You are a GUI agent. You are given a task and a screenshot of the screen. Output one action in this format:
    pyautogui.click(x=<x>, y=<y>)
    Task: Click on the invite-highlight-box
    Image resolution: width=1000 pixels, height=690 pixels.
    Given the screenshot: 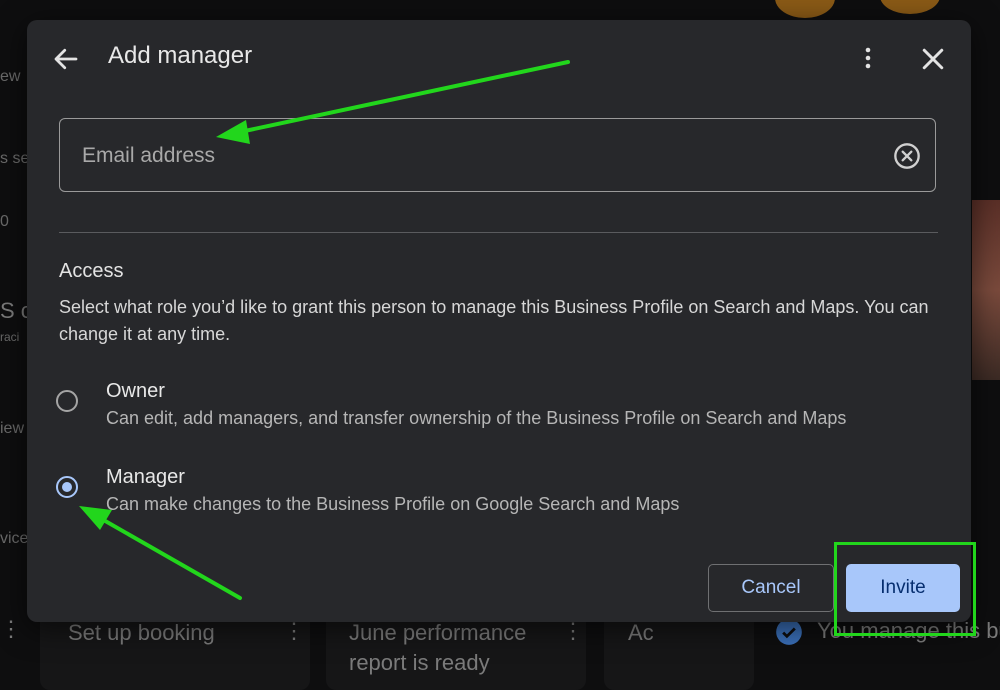 What is the action you would take?
    pyautogui.click(x=905, y=589)
    